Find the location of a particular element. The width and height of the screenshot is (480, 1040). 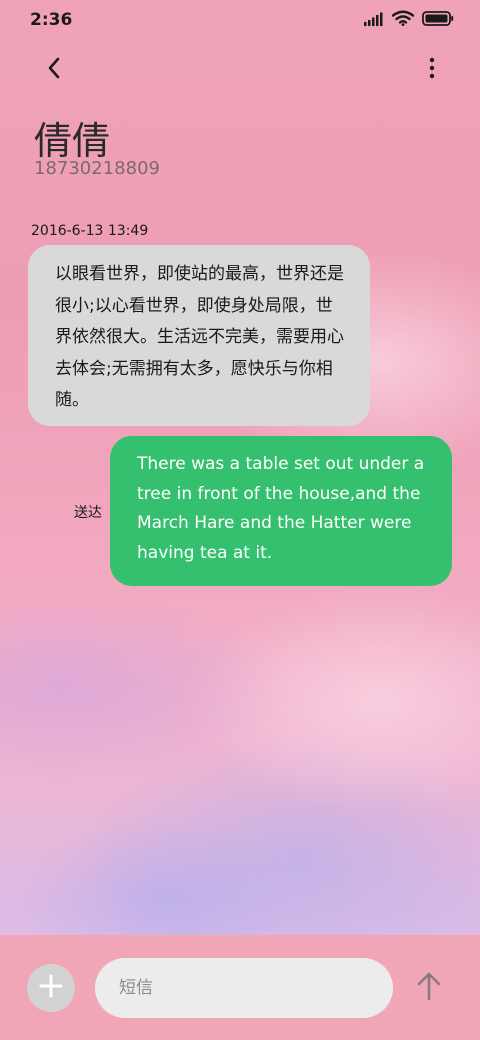

back-button is located at coordinates (54, 70).